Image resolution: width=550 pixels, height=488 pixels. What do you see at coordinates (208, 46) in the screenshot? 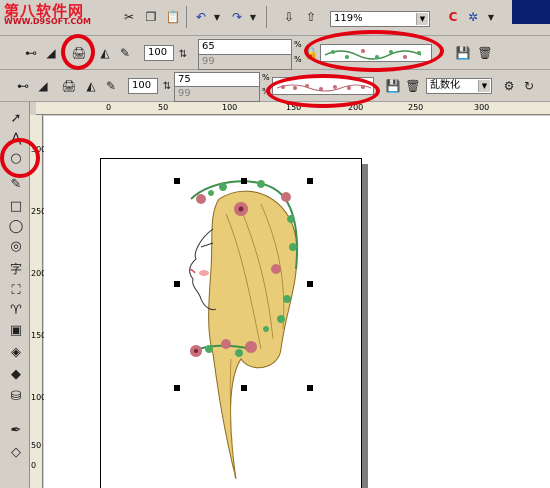
I see `smoothness-value: 65` at bounding box center [208, 46].